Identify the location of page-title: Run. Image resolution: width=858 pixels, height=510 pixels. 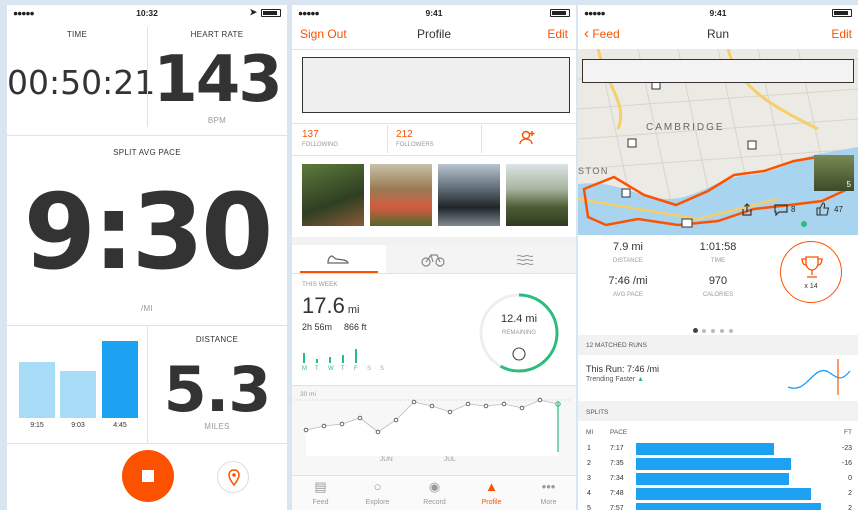
(717, 34).